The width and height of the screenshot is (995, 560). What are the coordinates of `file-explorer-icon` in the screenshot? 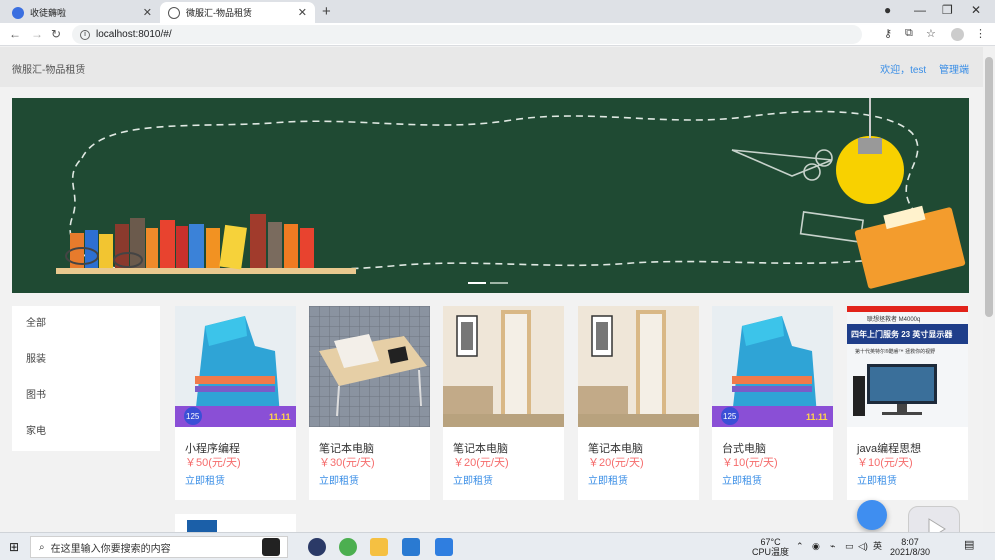 It's located at (379, 547).